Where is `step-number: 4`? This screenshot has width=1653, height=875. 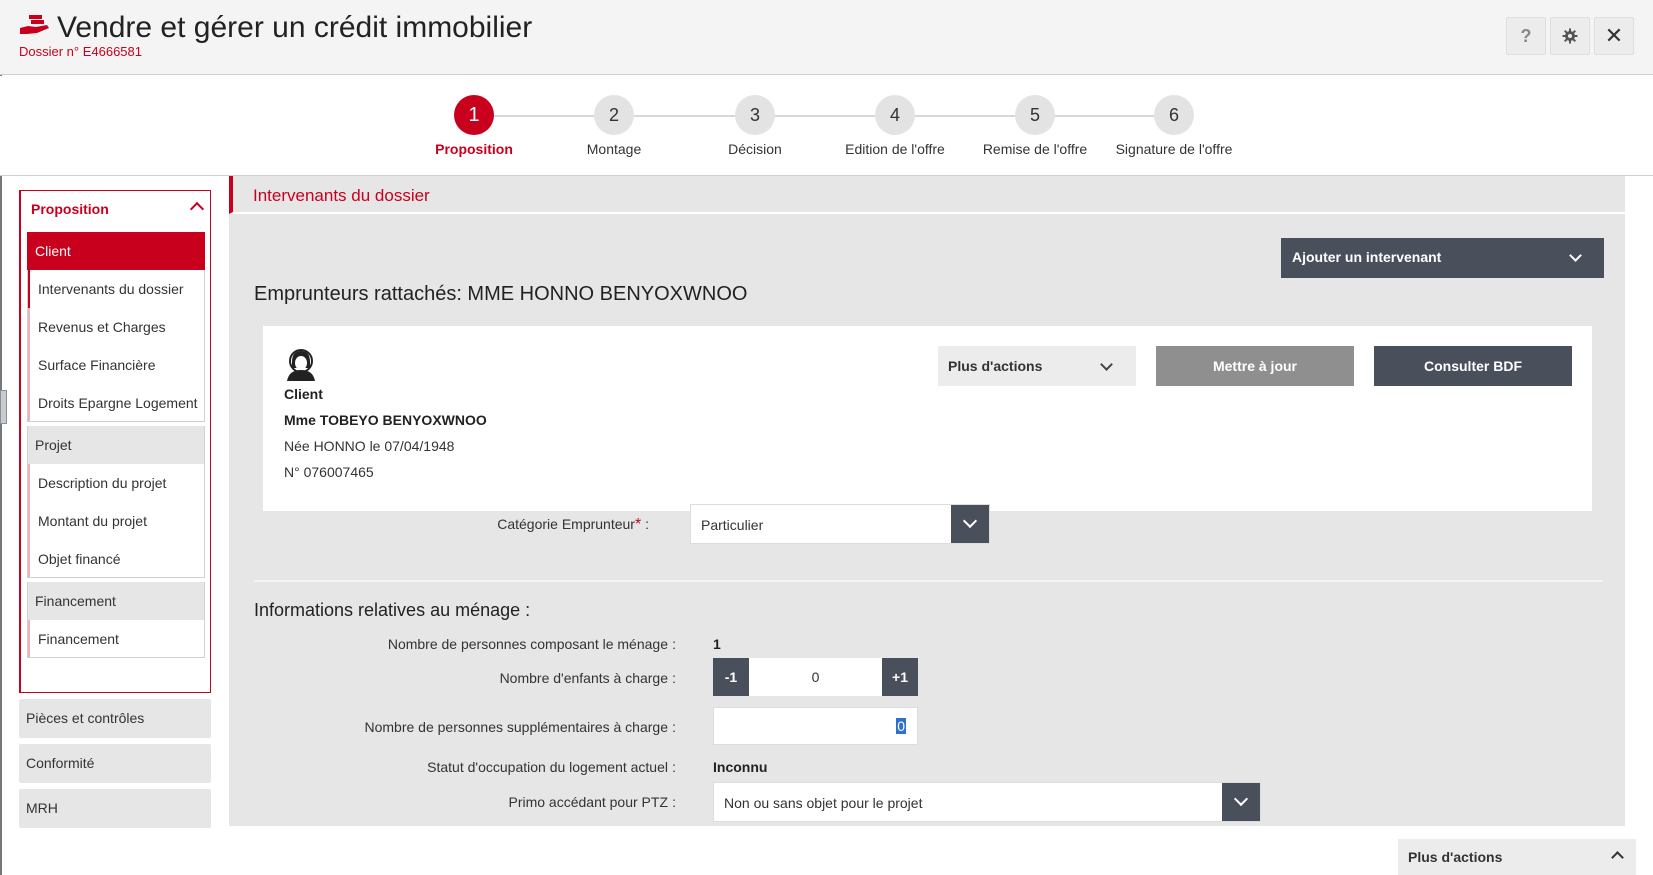 step-number: 4 is located at coordinates (895, 115).